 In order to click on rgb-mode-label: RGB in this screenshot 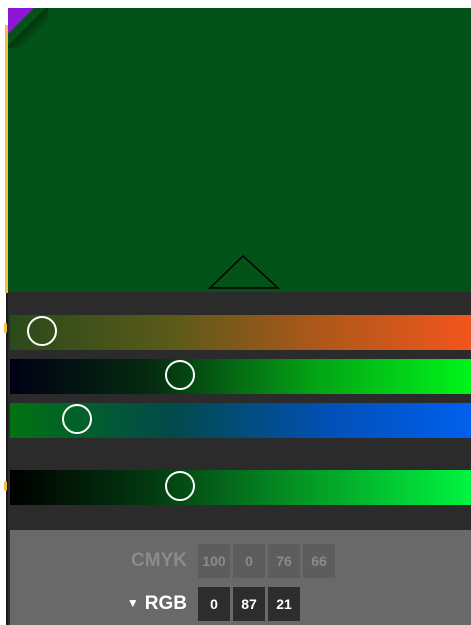, I will do `click(165, 603)`.